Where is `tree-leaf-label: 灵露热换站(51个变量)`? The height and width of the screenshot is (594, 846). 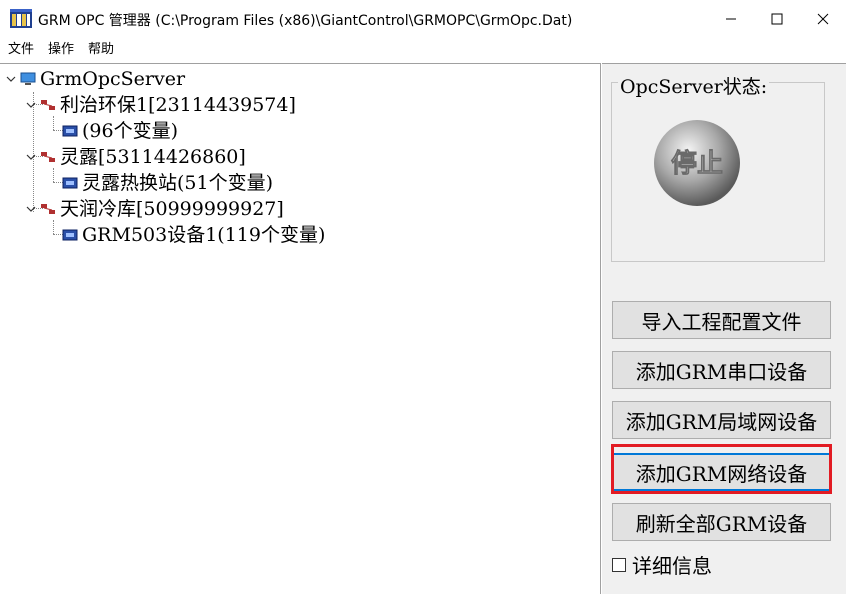 tree-leaf-label: 灵露热换站(51个变量) is located at coordinates (178, 183).